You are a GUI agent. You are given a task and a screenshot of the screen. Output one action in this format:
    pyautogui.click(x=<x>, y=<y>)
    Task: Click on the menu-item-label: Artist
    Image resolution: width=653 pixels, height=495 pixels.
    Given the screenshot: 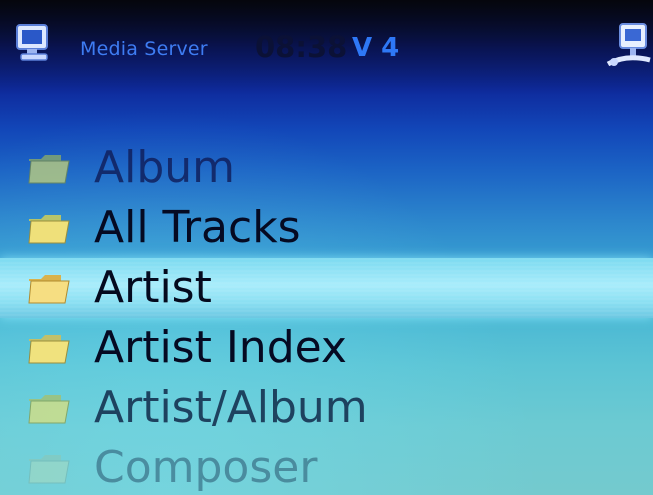 What is the action you would take?
    pyautogui.click(x=153, y=287)
    